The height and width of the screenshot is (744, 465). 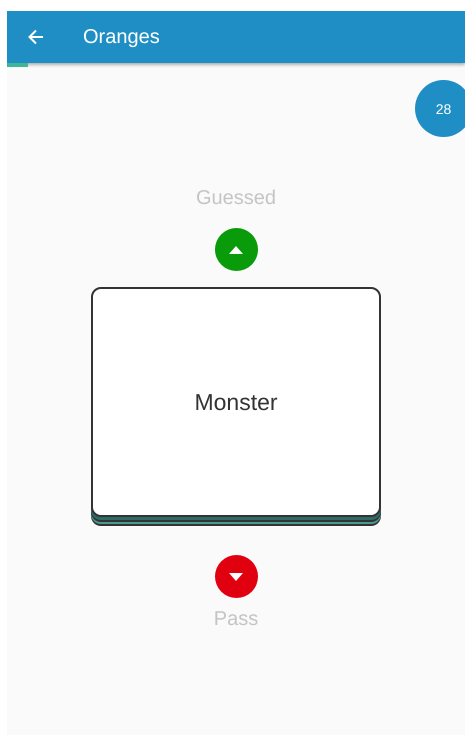 I want to click on triangle-up-icon, so click(x=236, y=250).